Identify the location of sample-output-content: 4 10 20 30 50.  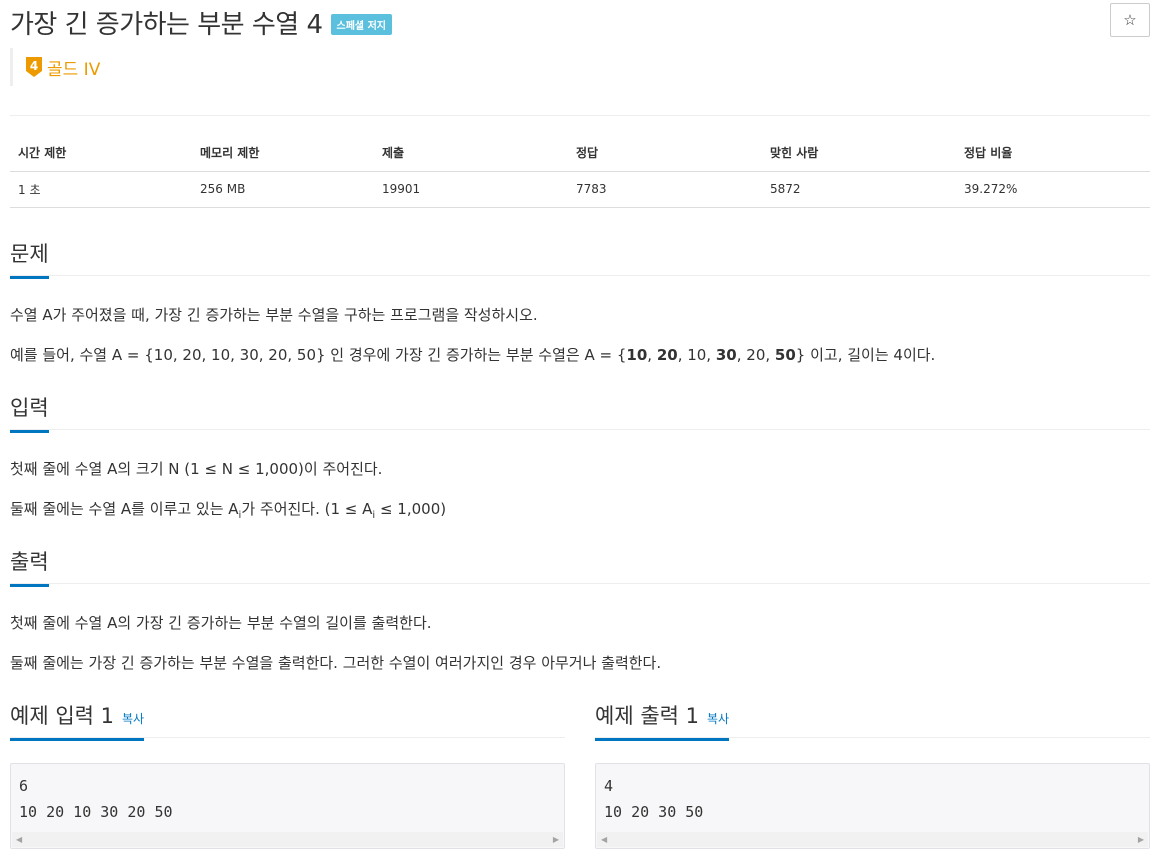
(872, 794).